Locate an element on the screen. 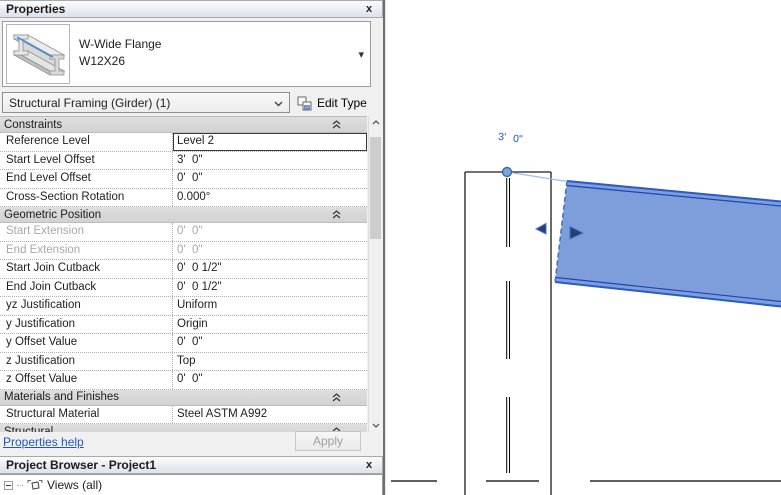 Image resolution: width=781 pixels, height=495 pixels. property-label: z Offset Value is located at coordinates (86, 380).